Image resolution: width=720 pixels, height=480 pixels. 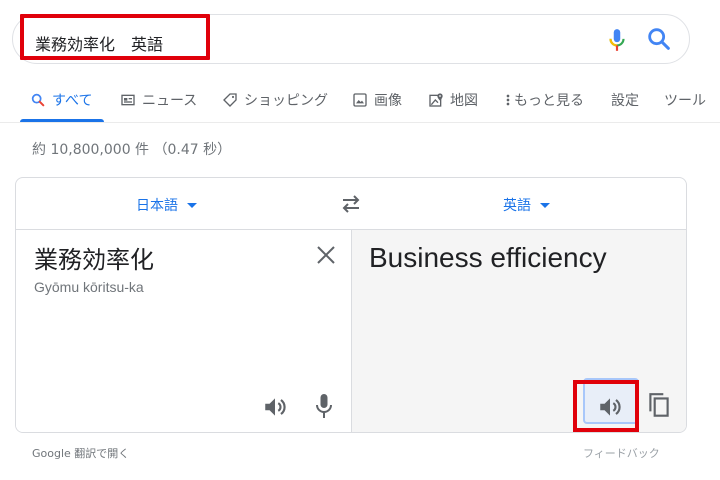 I want to click on tab-label: ツール, so click(x=685, y=101).